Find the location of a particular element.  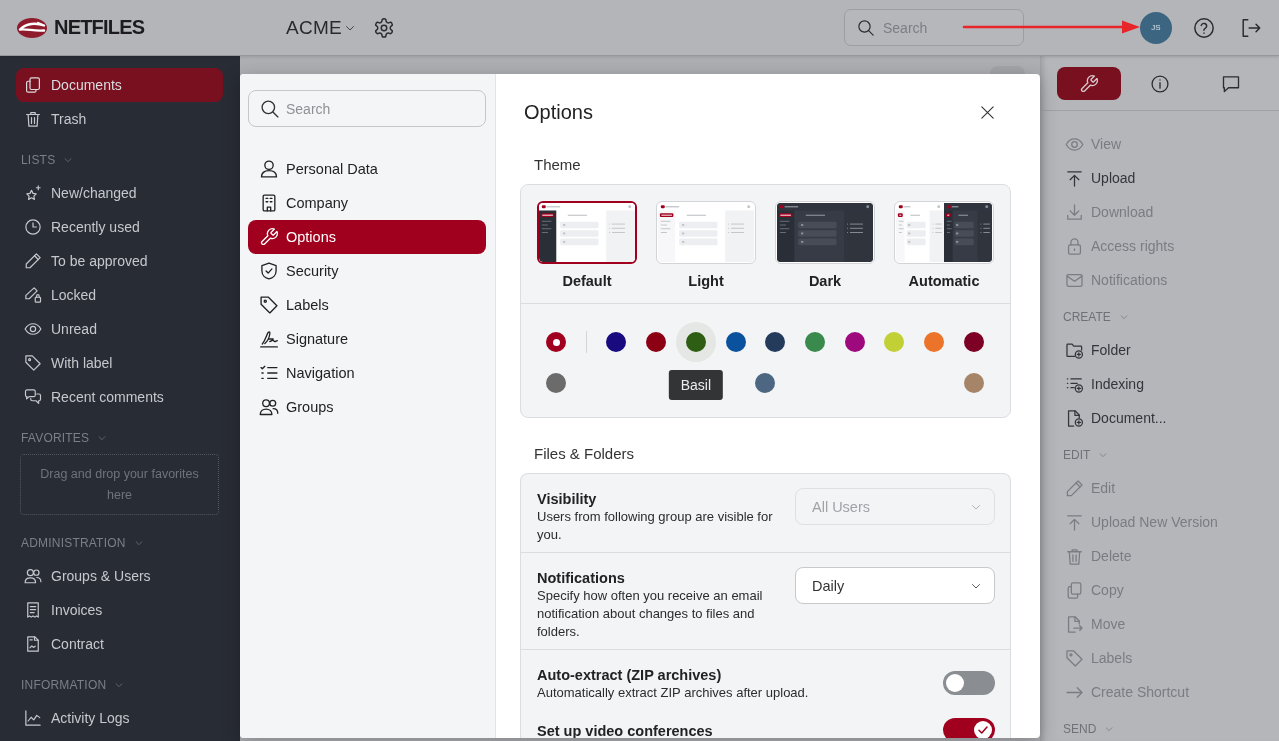

sparkle-star-icon is located at coordinates (33, 193).